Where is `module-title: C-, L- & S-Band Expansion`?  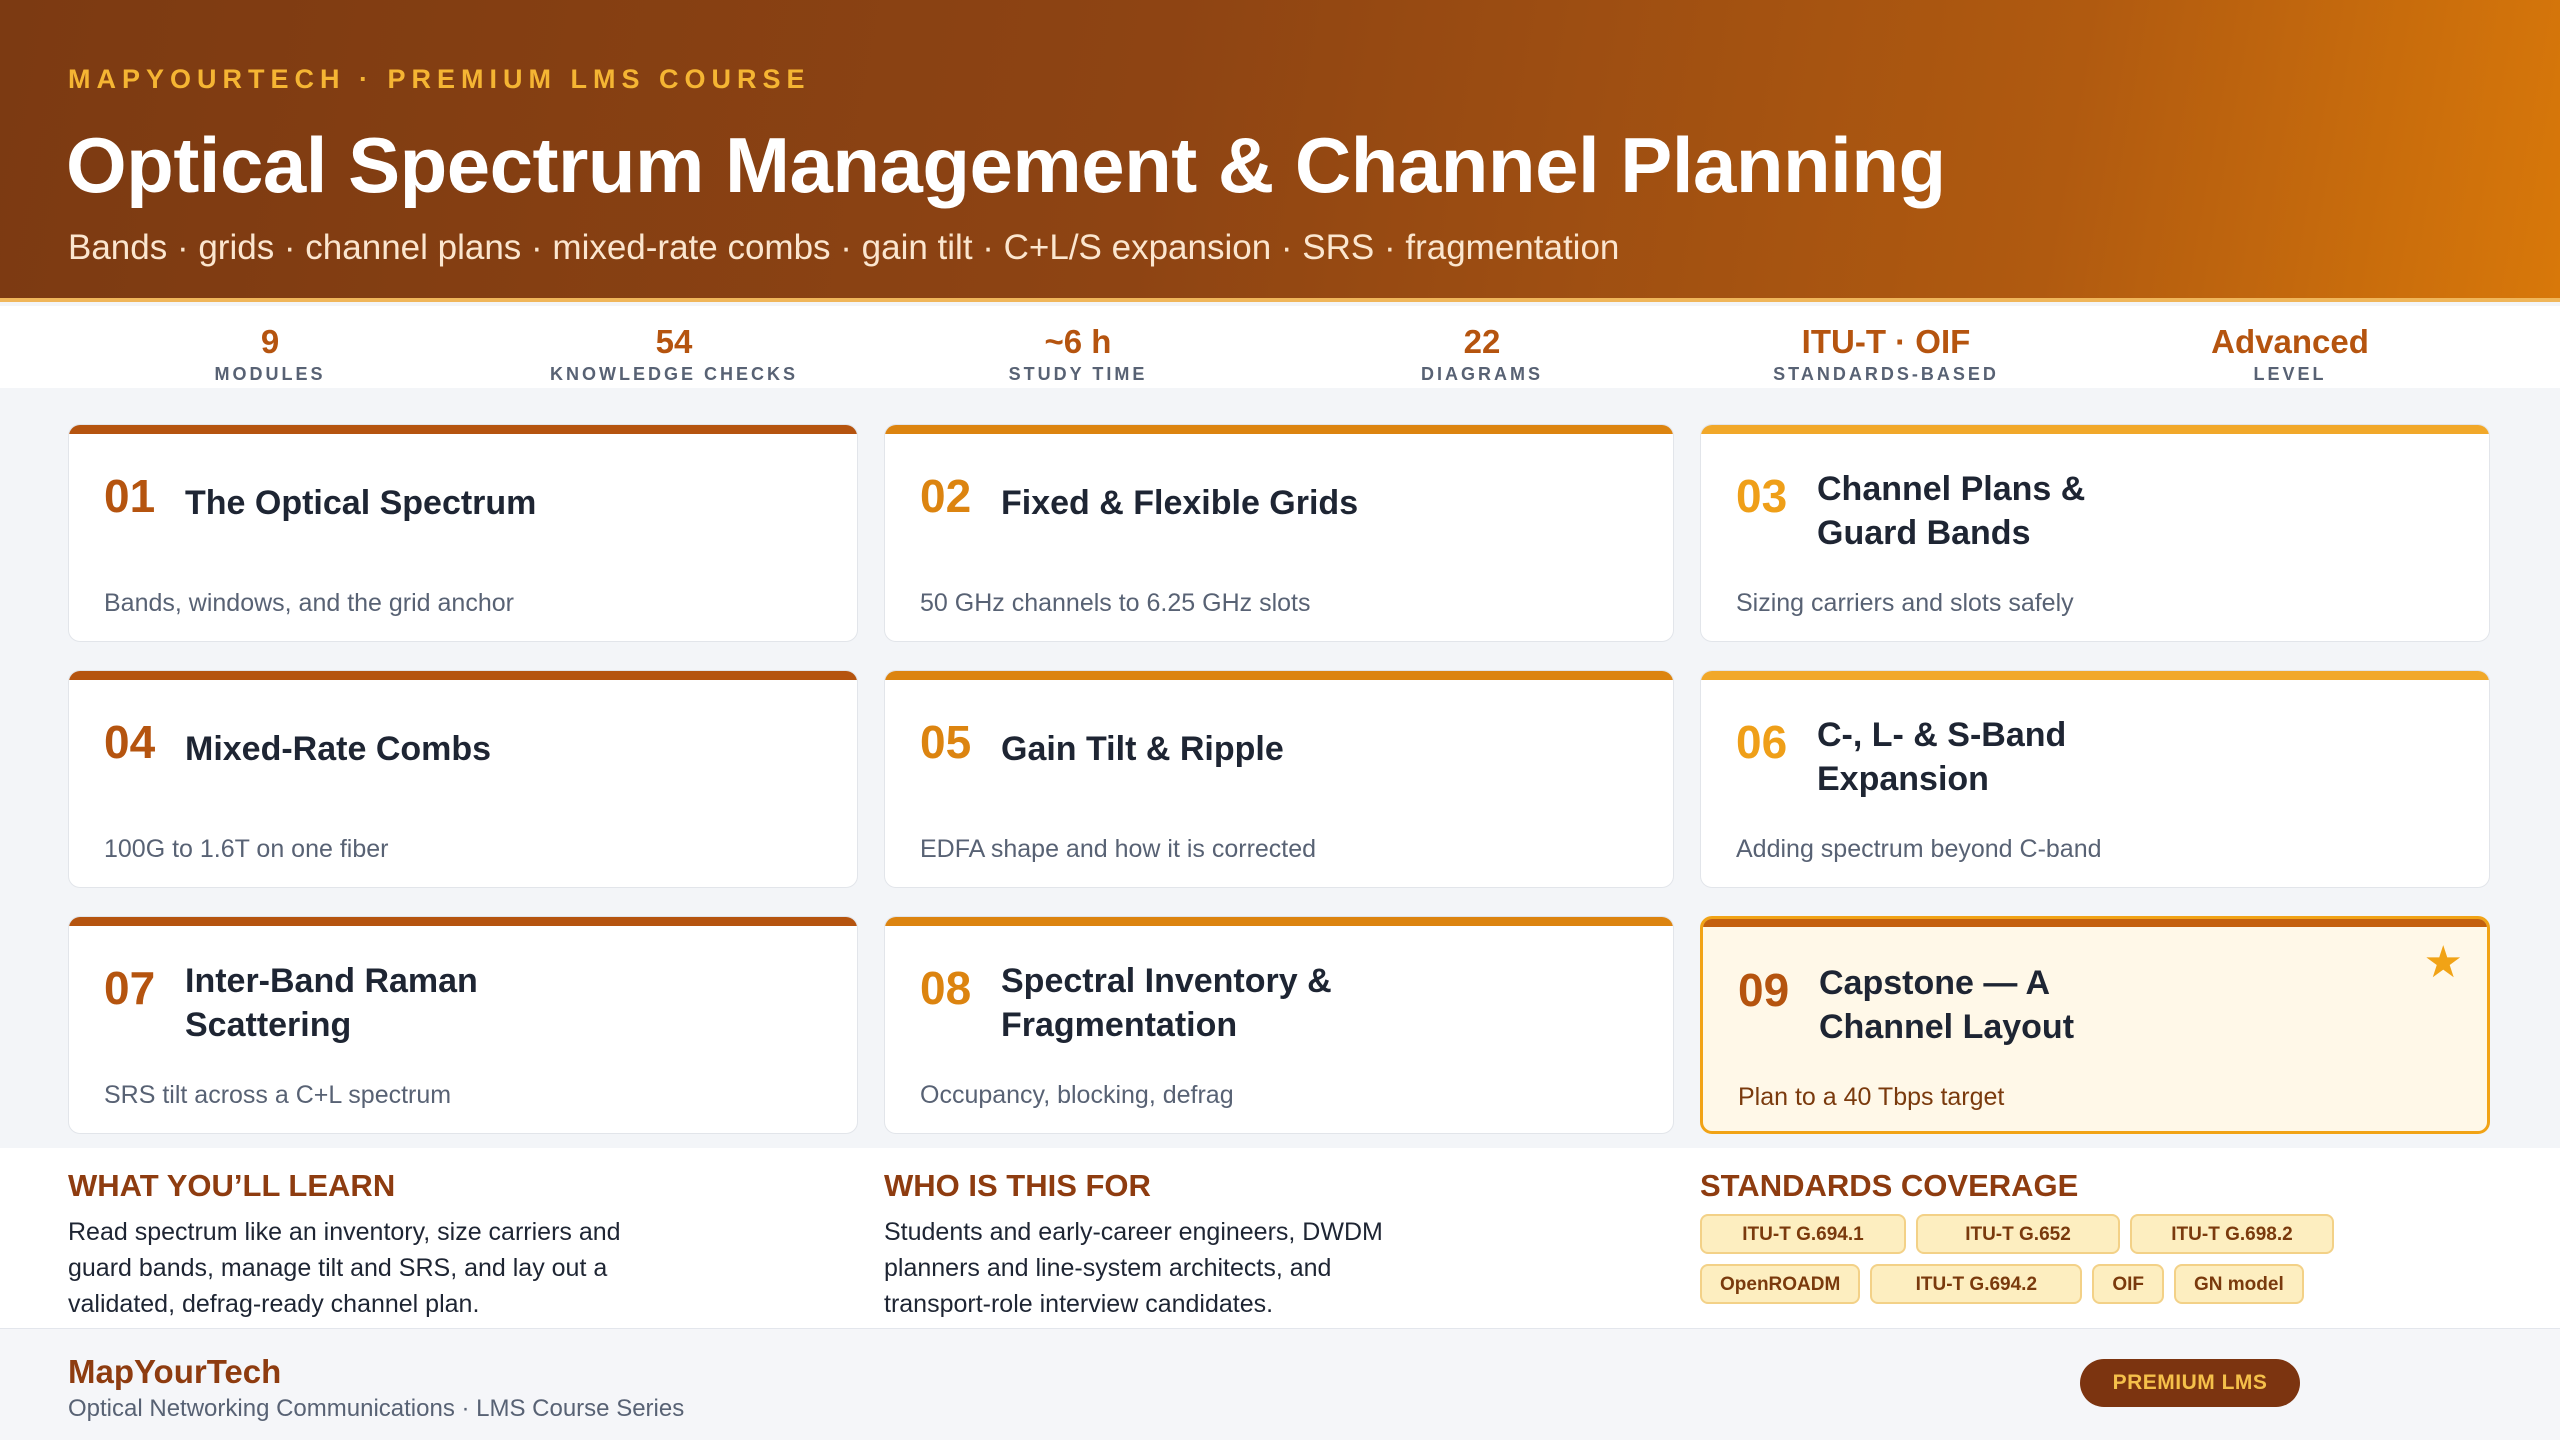 module-title: C-, L- & S-Band Expansion is located at coordinates (1942, 757).